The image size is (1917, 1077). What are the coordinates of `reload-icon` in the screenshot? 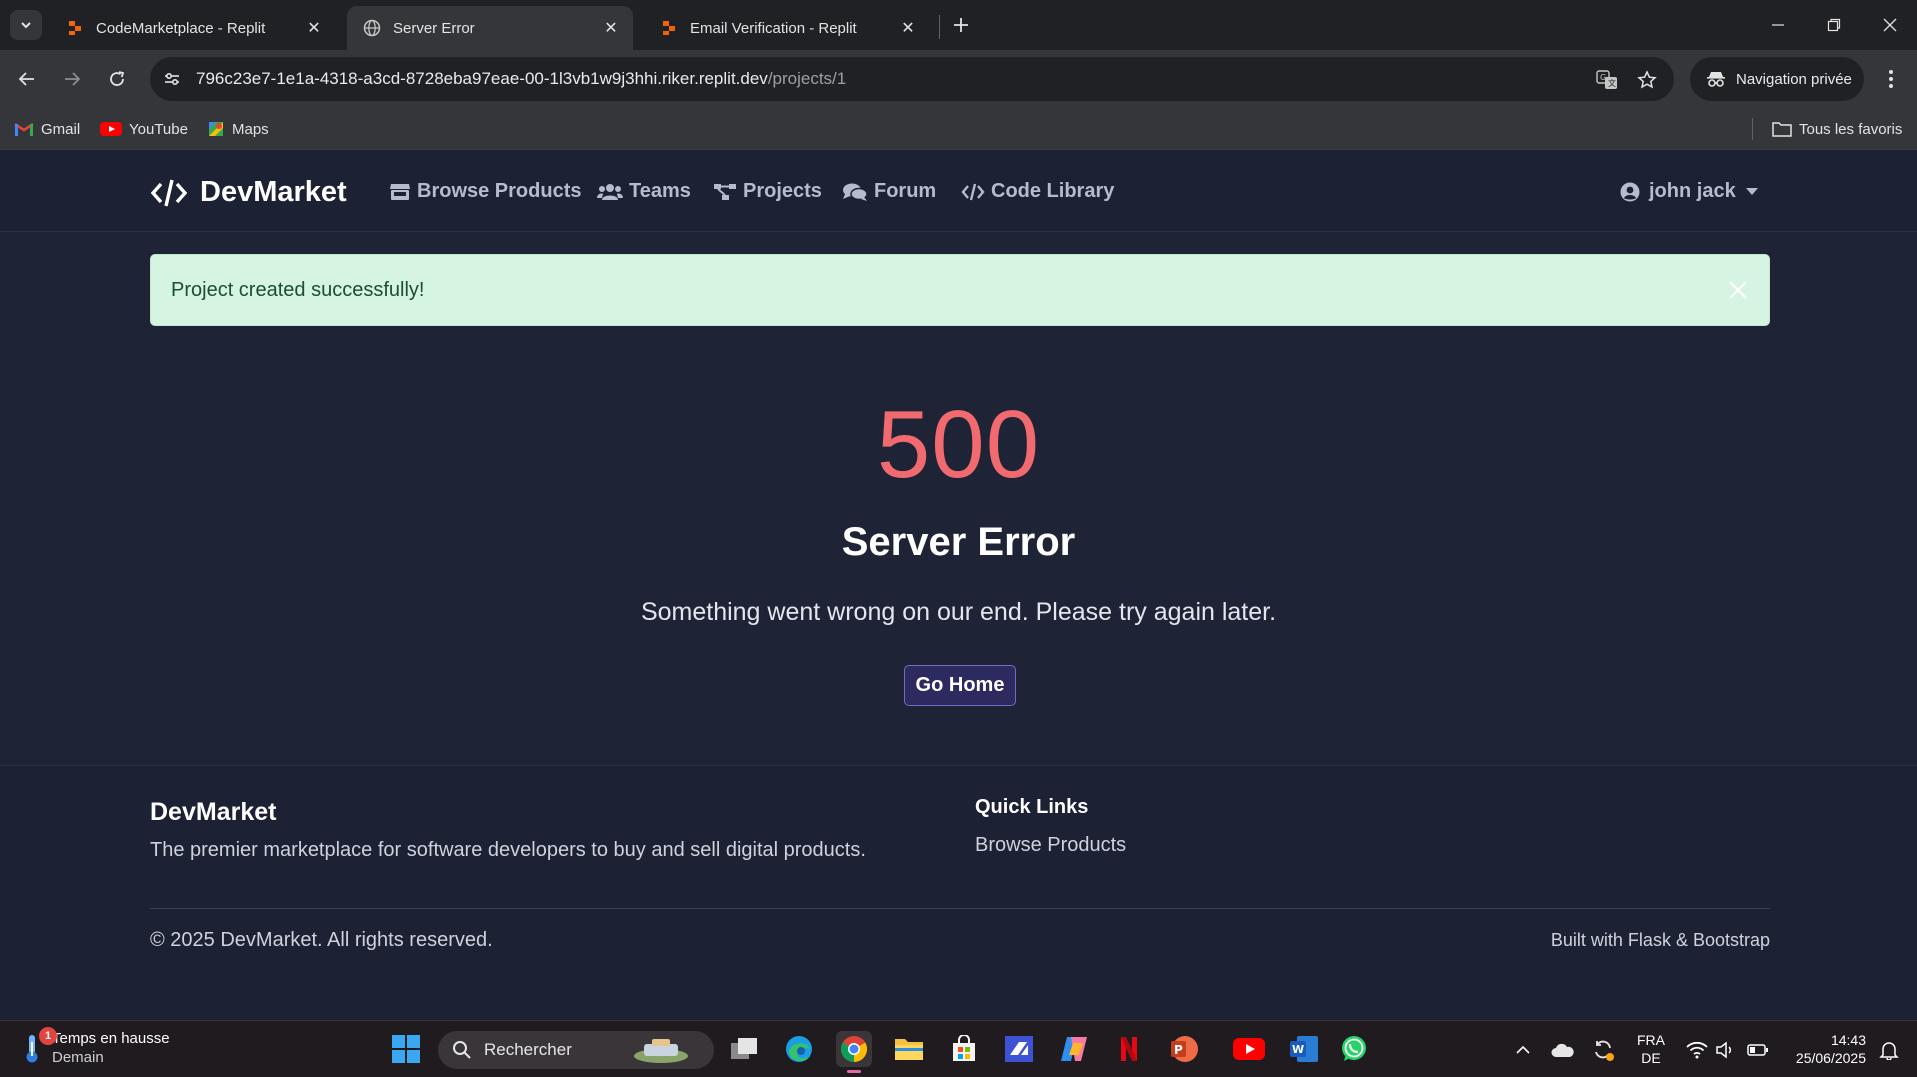 It's located at (117, 78).